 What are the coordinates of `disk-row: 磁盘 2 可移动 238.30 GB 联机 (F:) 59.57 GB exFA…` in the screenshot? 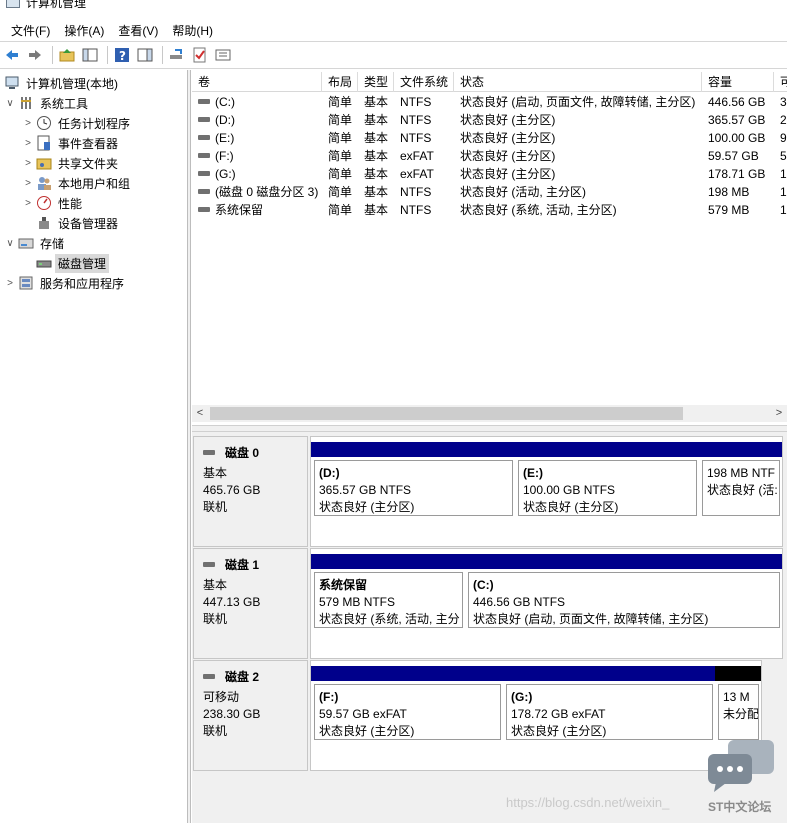 It's located at (489, 715).